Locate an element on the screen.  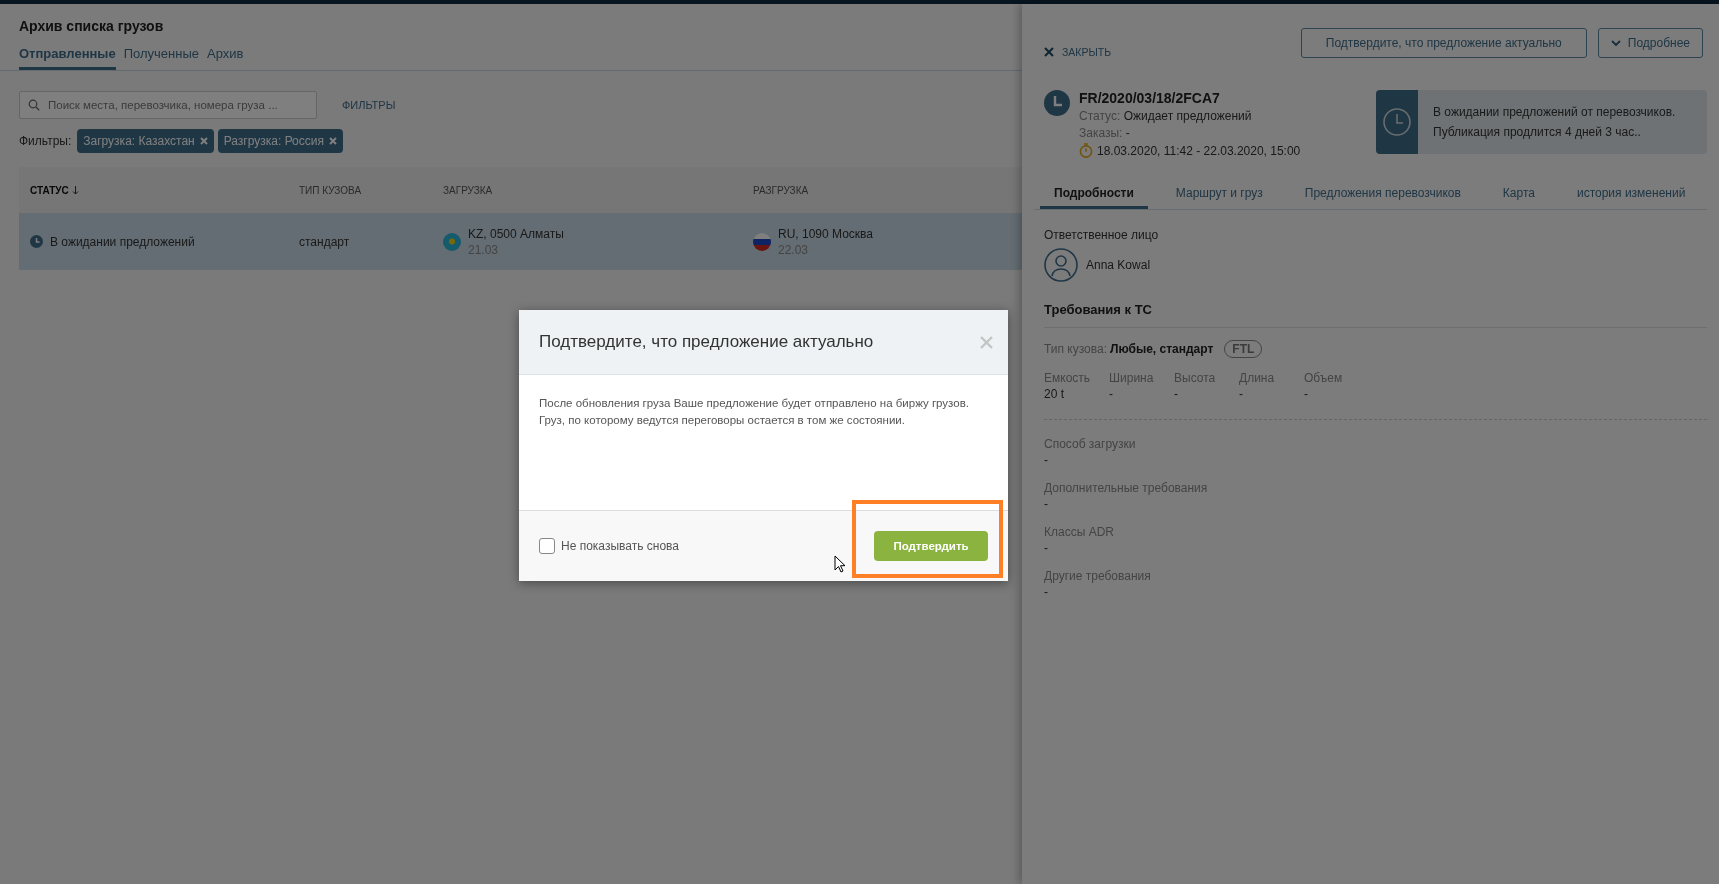
column-header: ЗАГРУЗКА is located at coordinates (468, 190).